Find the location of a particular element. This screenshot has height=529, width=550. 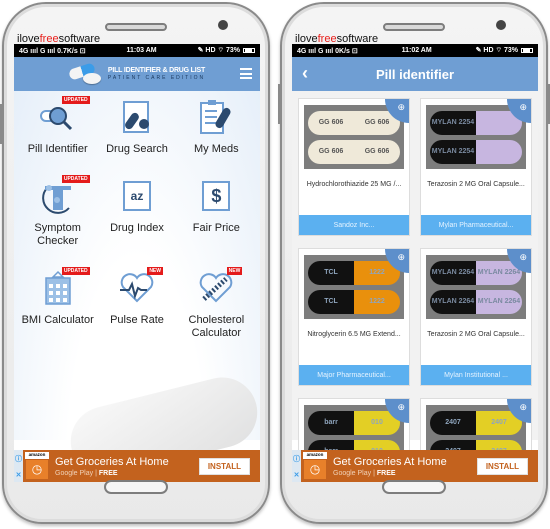

capsule-shape: barr 010 is located at coordinates (354, 422).